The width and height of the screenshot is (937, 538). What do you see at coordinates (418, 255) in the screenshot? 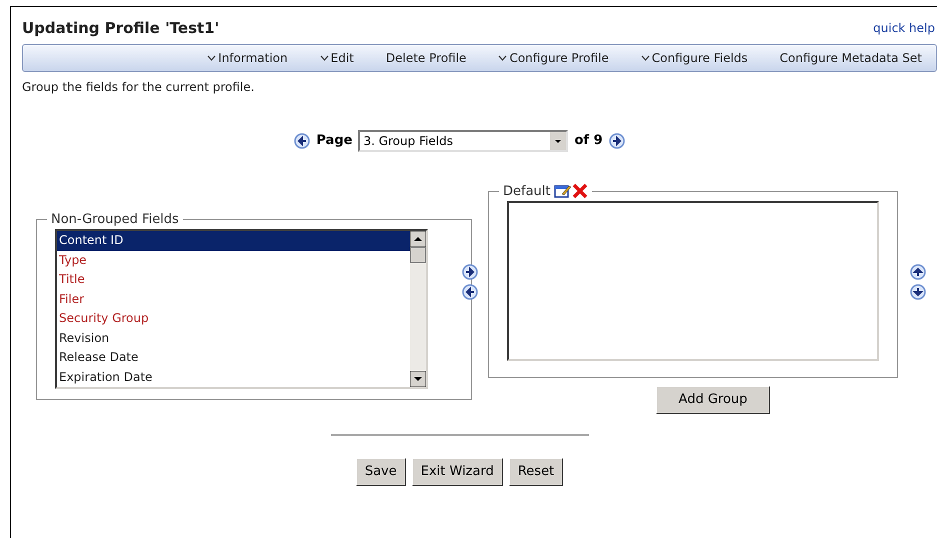
I see `scroll-thumb` at bounding box center [418, 255].